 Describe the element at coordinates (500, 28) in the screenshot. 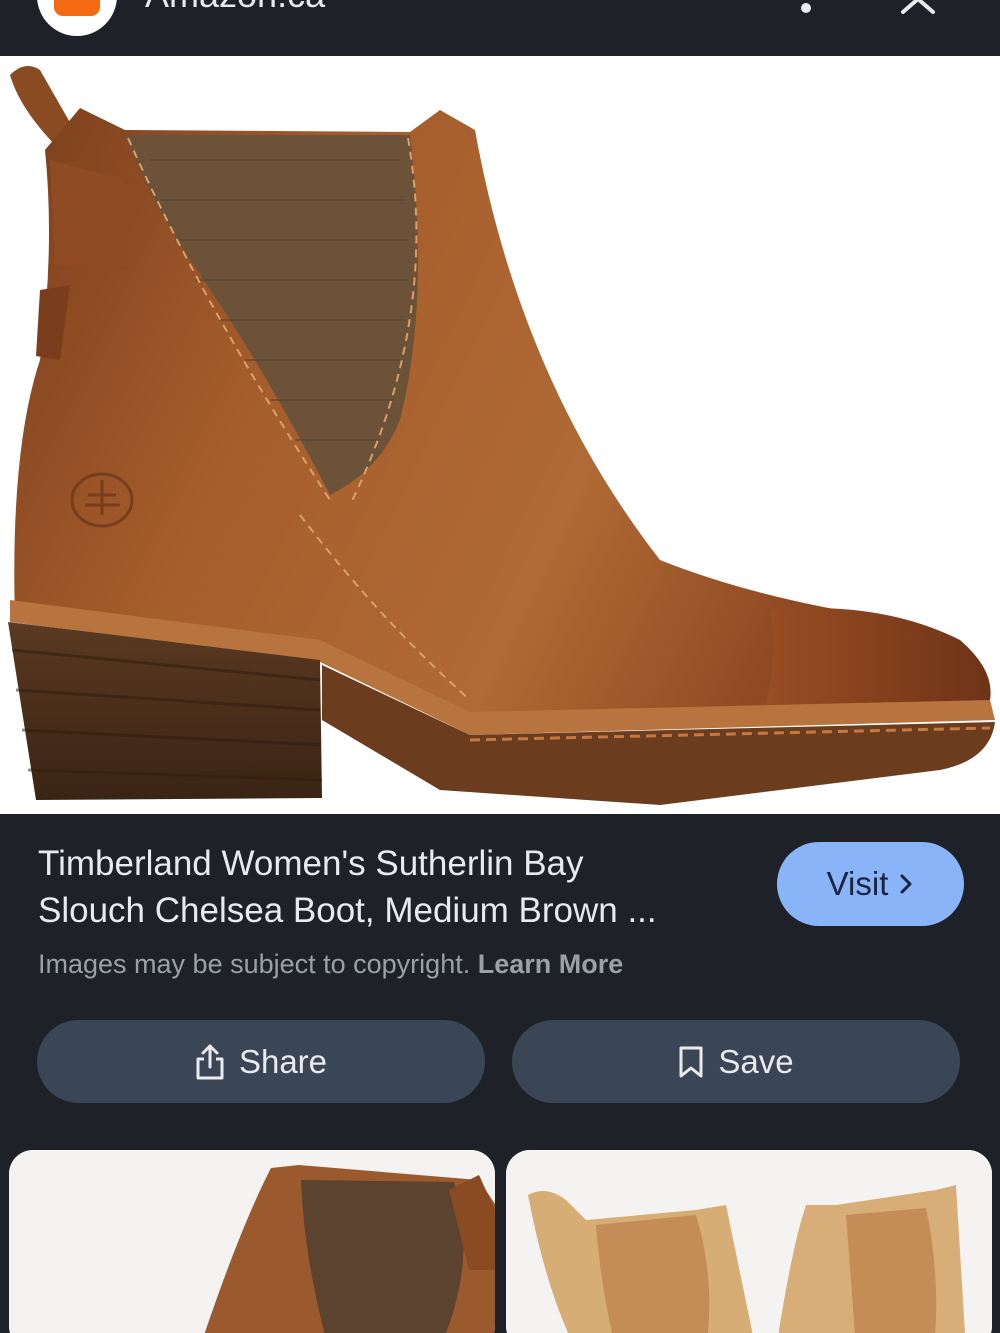

I see `top-bar: Amazon.ca` at that location.